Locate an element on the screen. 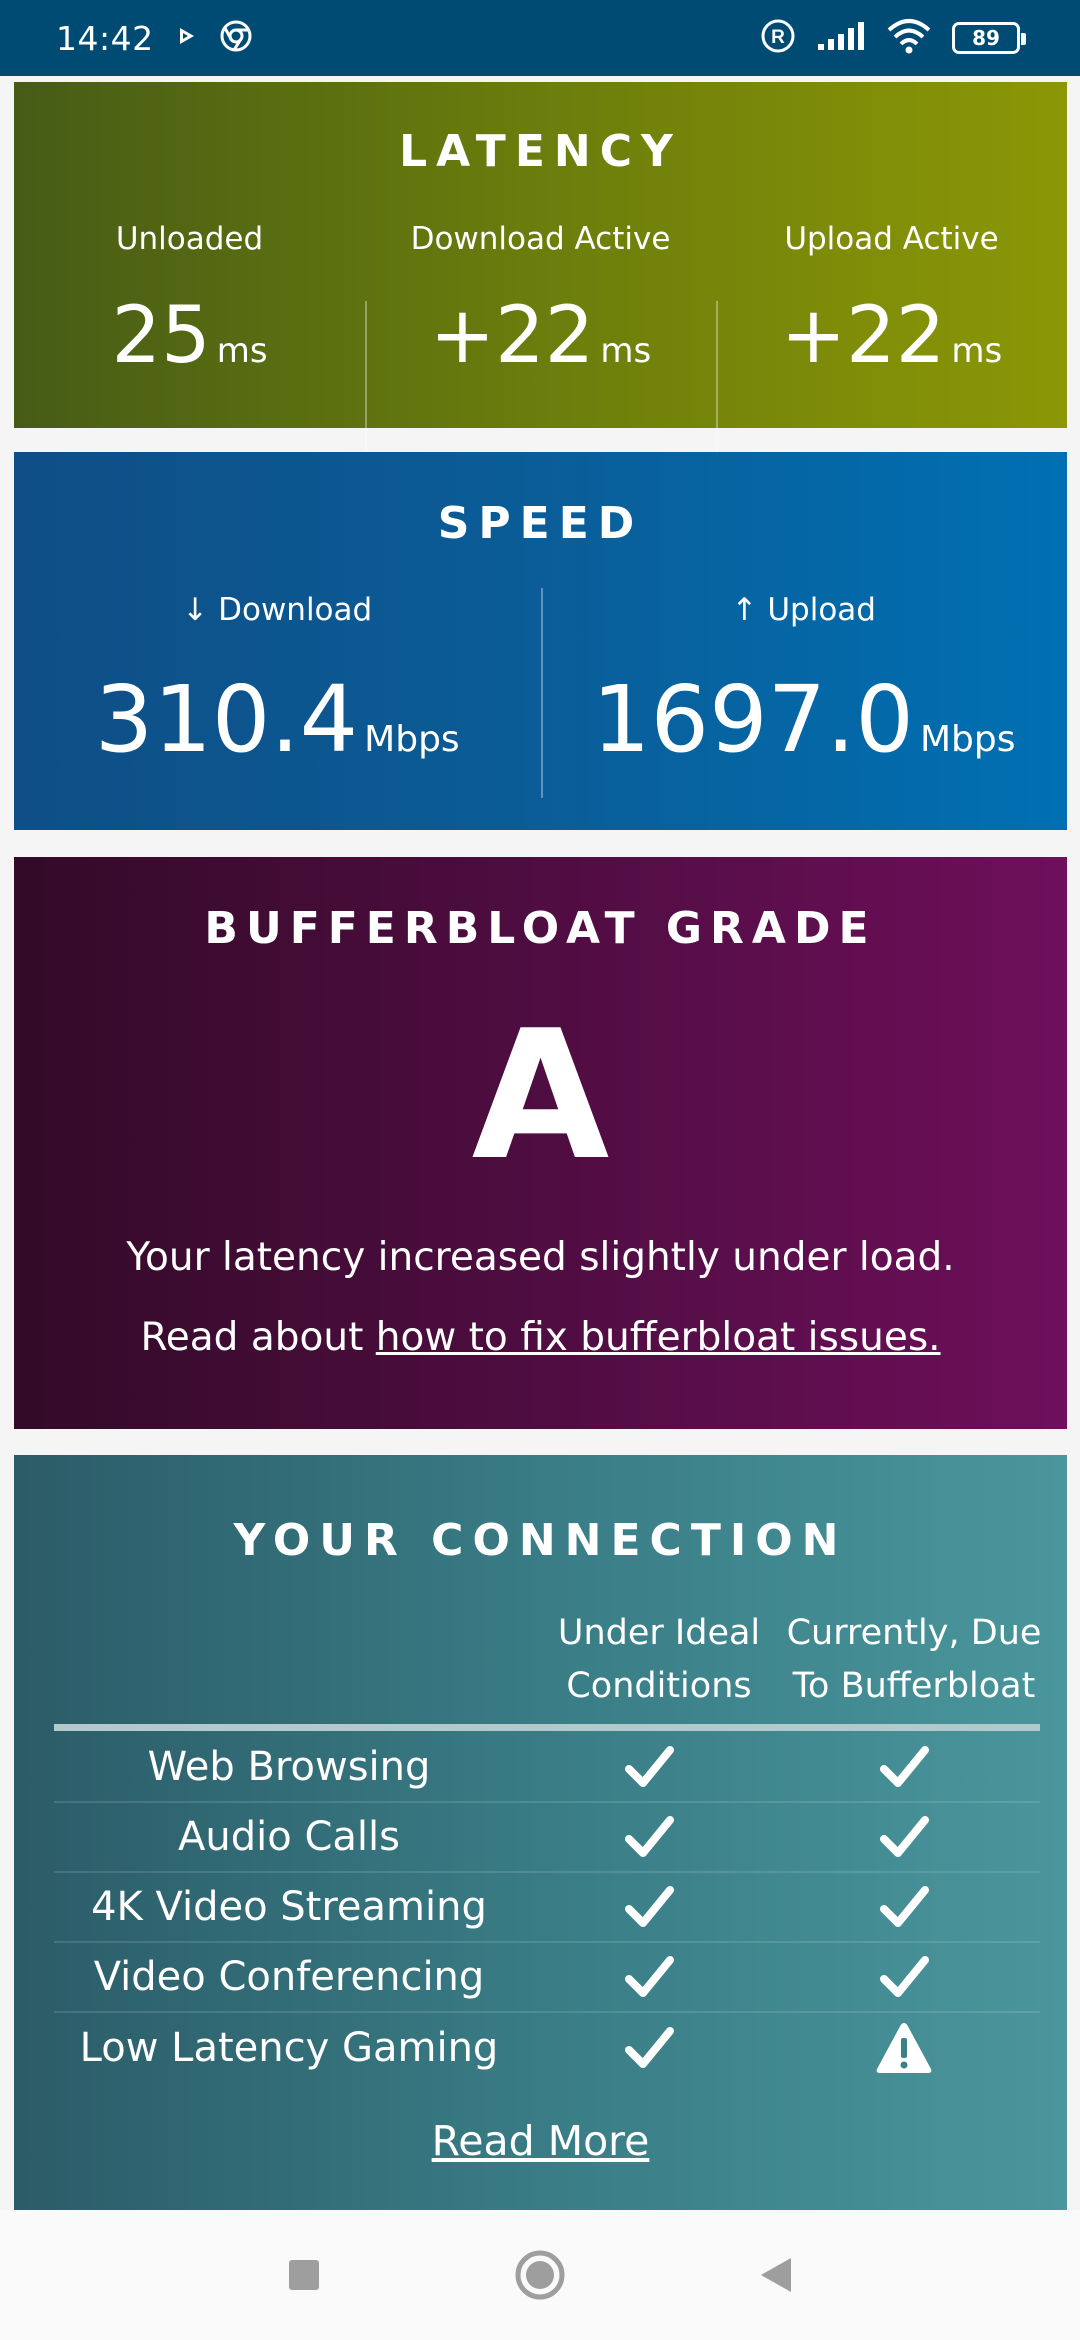 The image size is (1080, 2340). battery-level: 89 is located at coordinates (986, 38).